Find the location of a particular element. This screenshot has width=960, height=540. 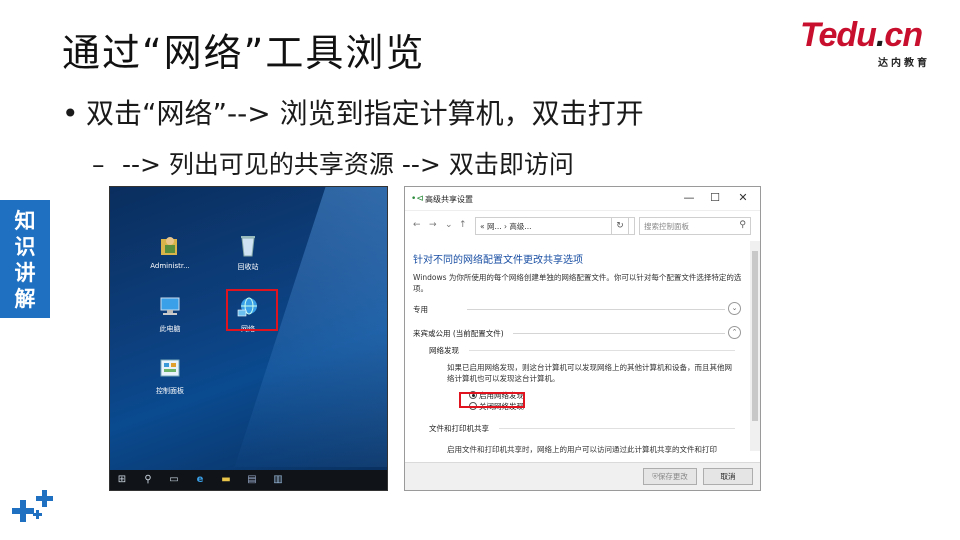

bullet1-text: 双击“网络”--> 浏览到指定计算机，双击打开 is located at coordinates (365, 113).